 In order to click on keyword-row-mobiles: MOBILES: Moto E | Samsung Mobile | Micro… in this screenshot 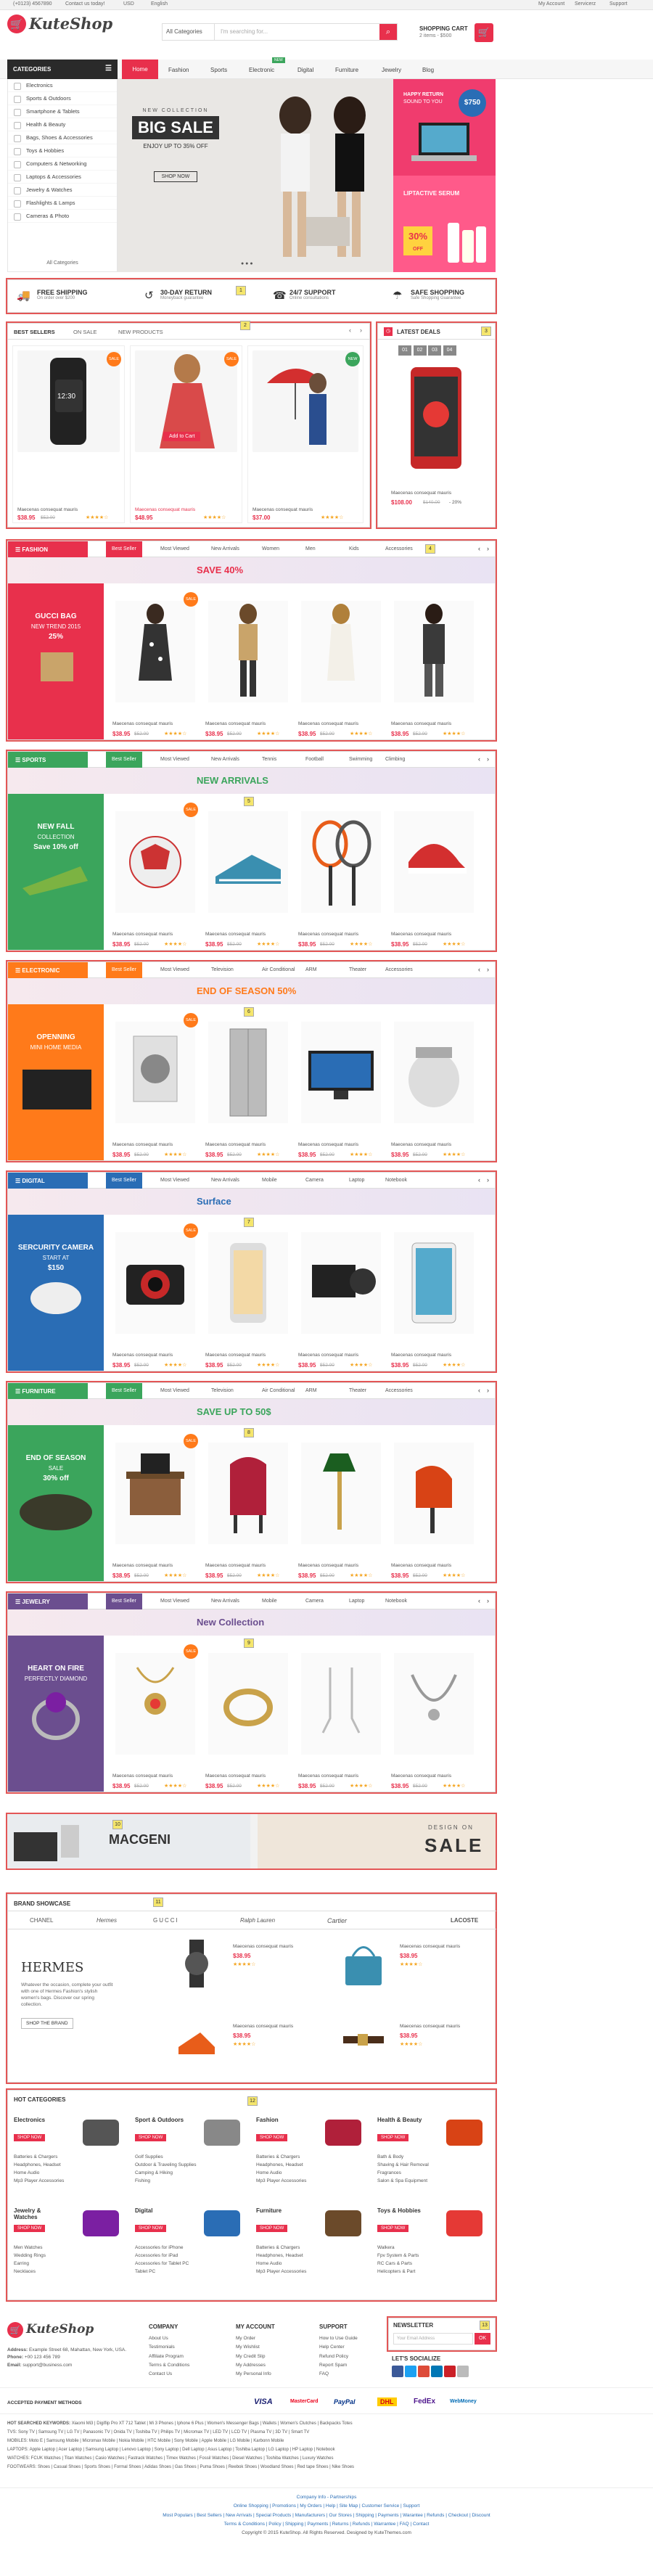, I will do `click(326, 2441)`.